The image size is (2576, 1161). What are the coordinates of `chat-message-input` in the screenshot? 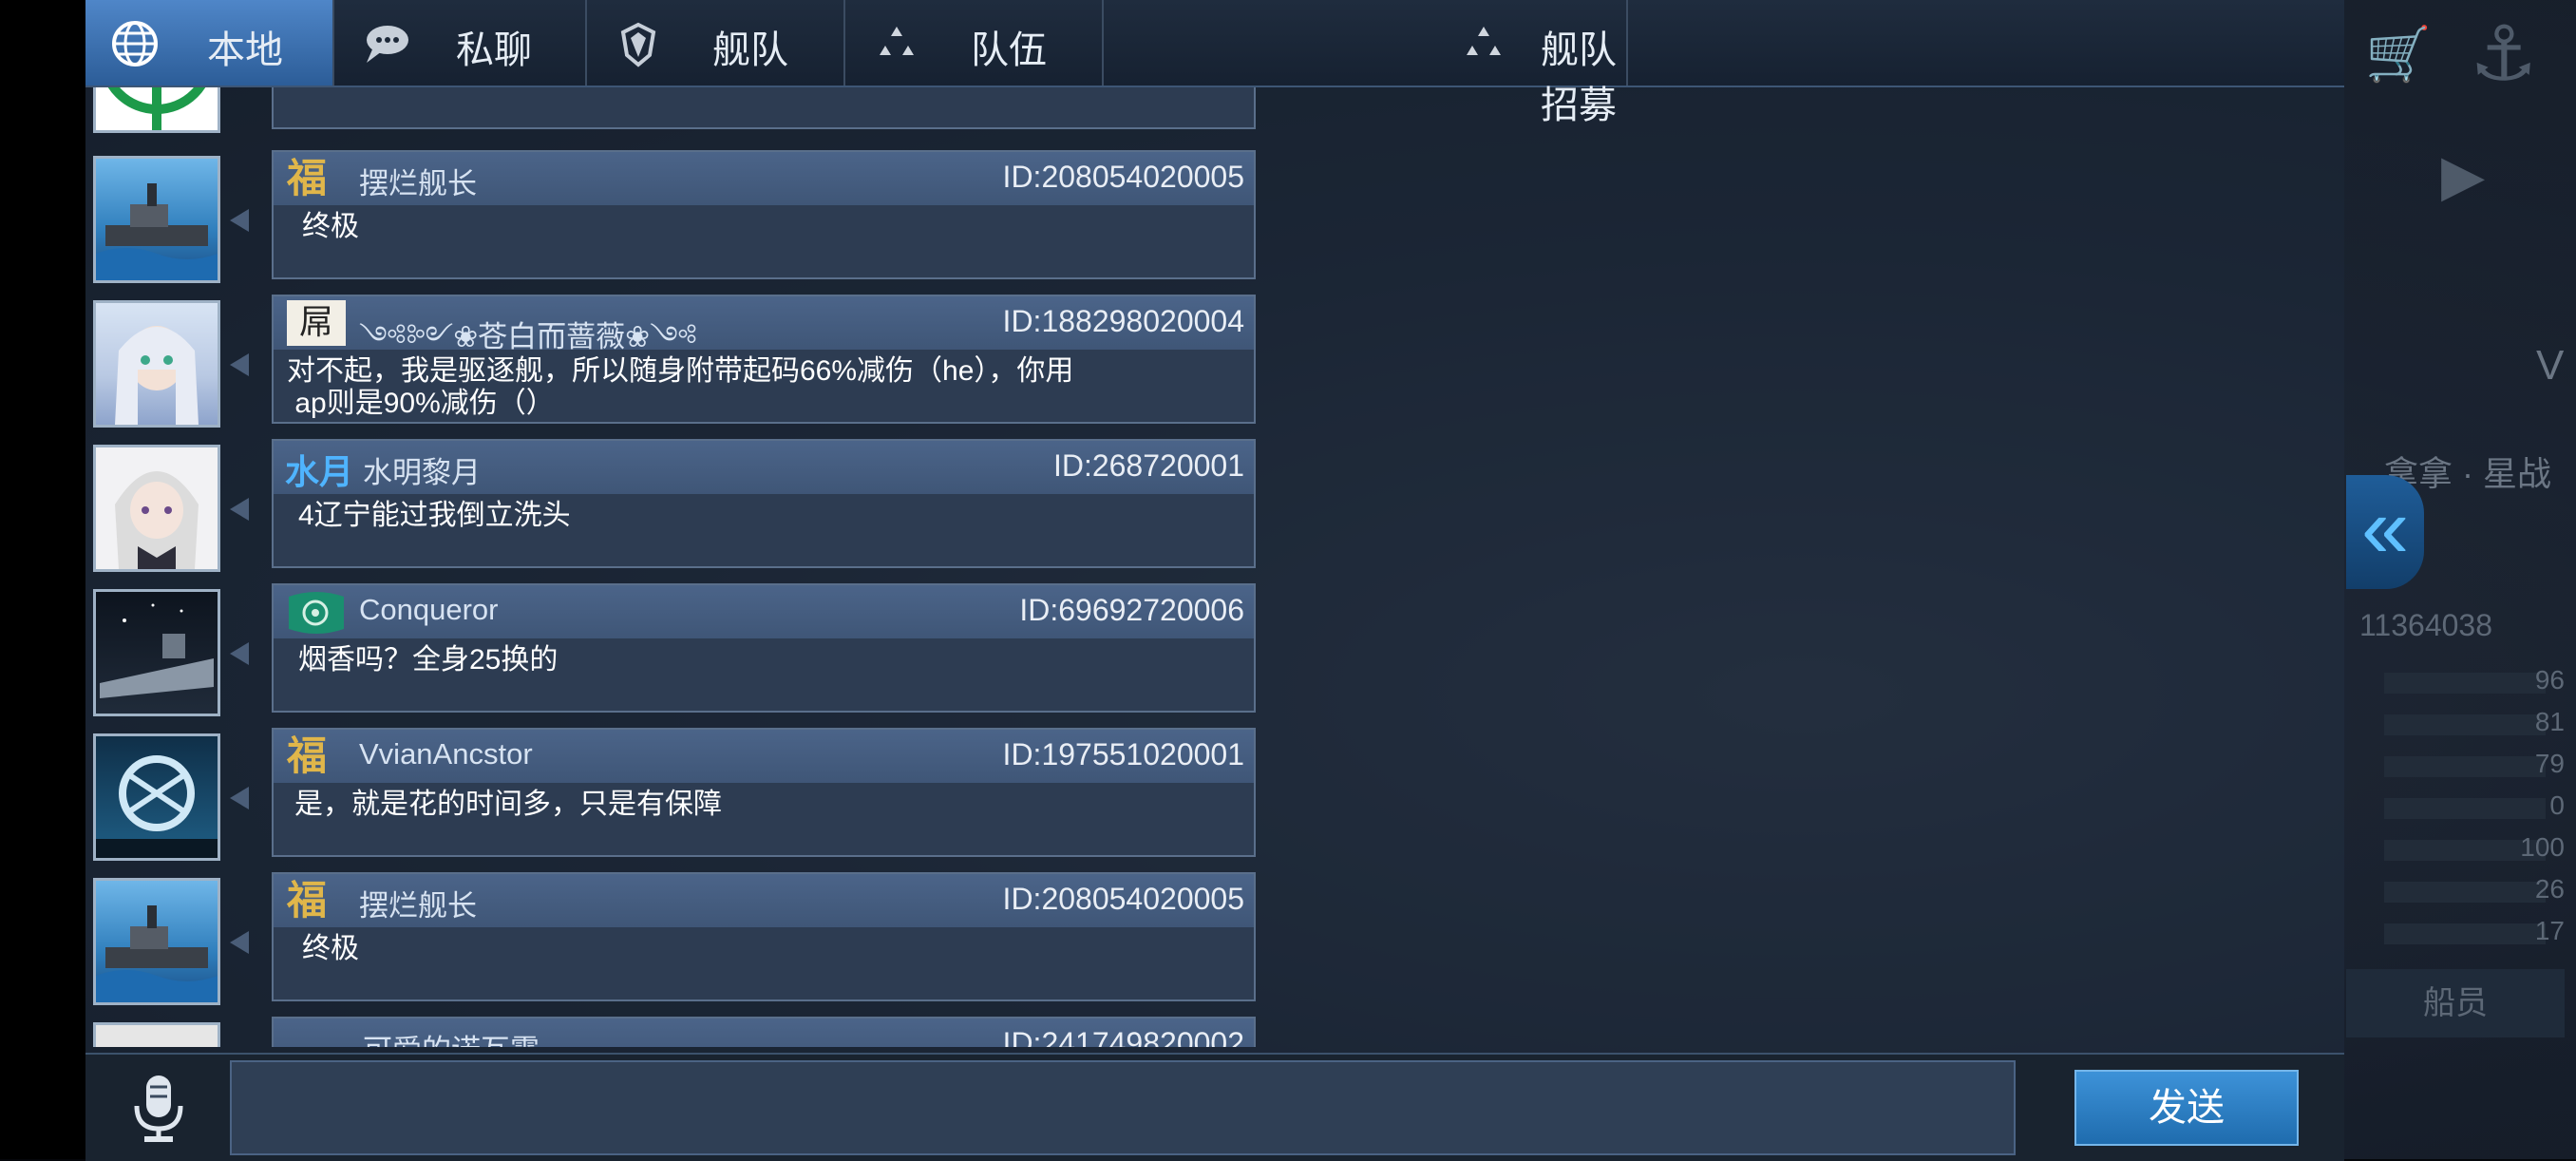 It's located at (1123, 1107).